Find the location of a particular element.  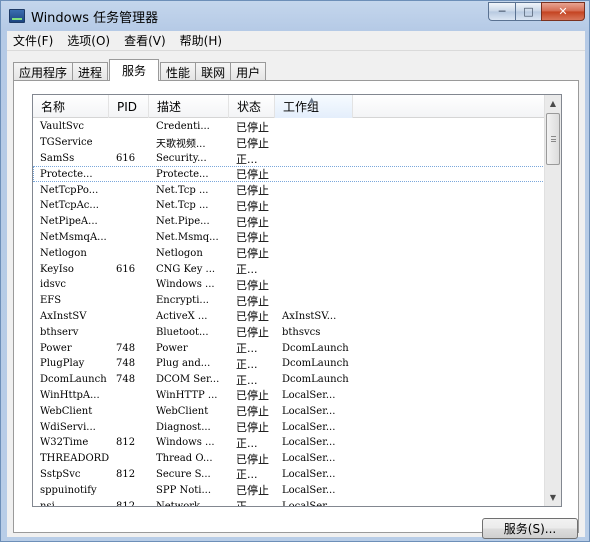

table-row: Netlogon Netlogon 已停止 is located at coordinates (289, 253).